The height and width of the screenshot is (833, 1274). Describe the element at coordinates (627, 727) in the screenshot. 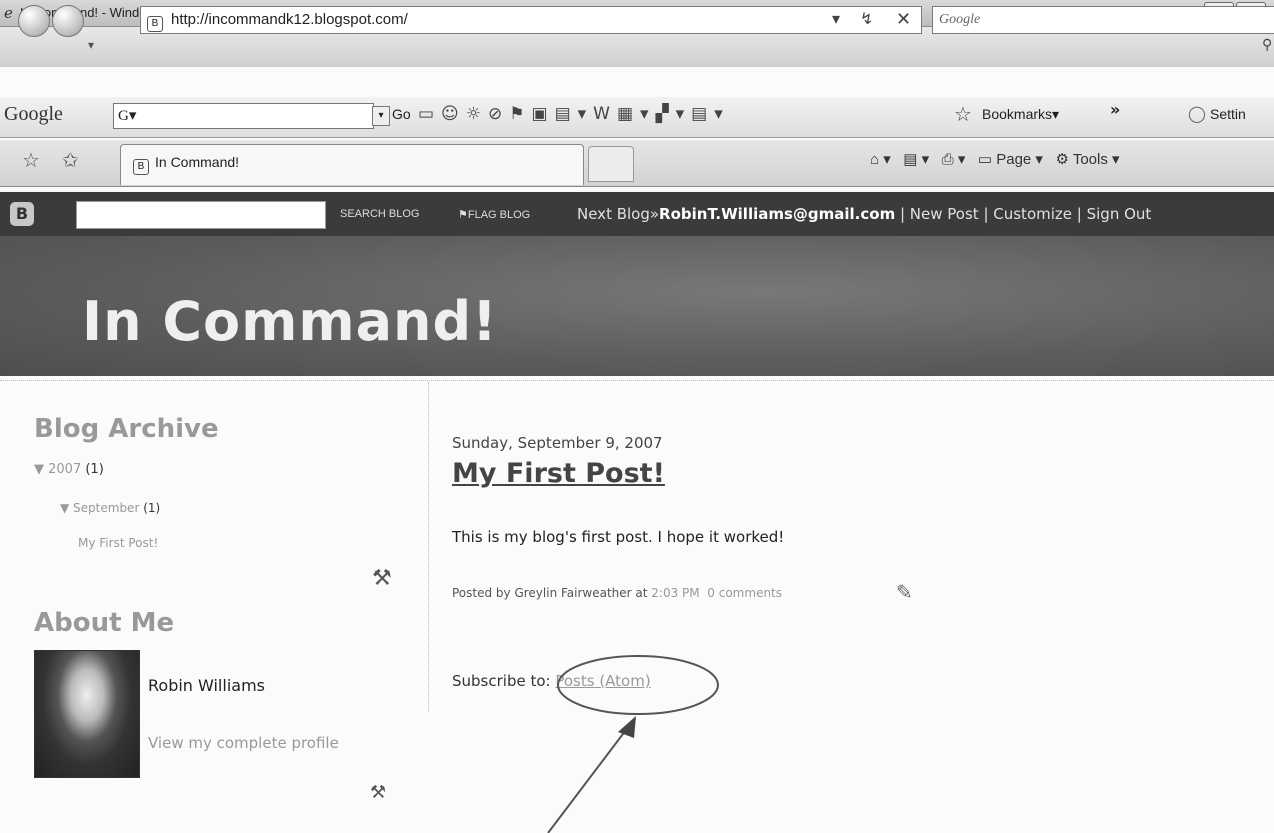

I see `annotation-arrow-head` at that location.